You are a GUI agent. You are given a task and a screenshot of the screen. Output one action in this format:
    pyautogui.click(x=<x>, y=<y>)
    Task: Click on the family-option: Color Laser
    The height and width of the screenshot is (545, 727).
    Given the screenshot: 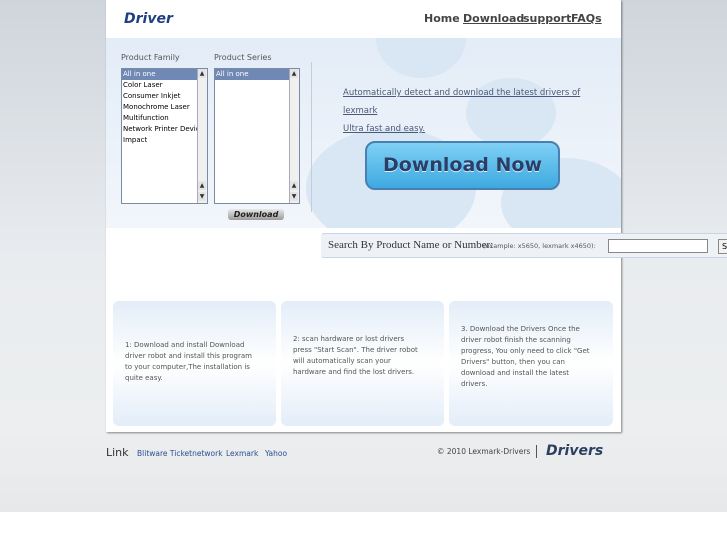 What is the action you would take?
    pyautogui.click(x=164, y=85)
    